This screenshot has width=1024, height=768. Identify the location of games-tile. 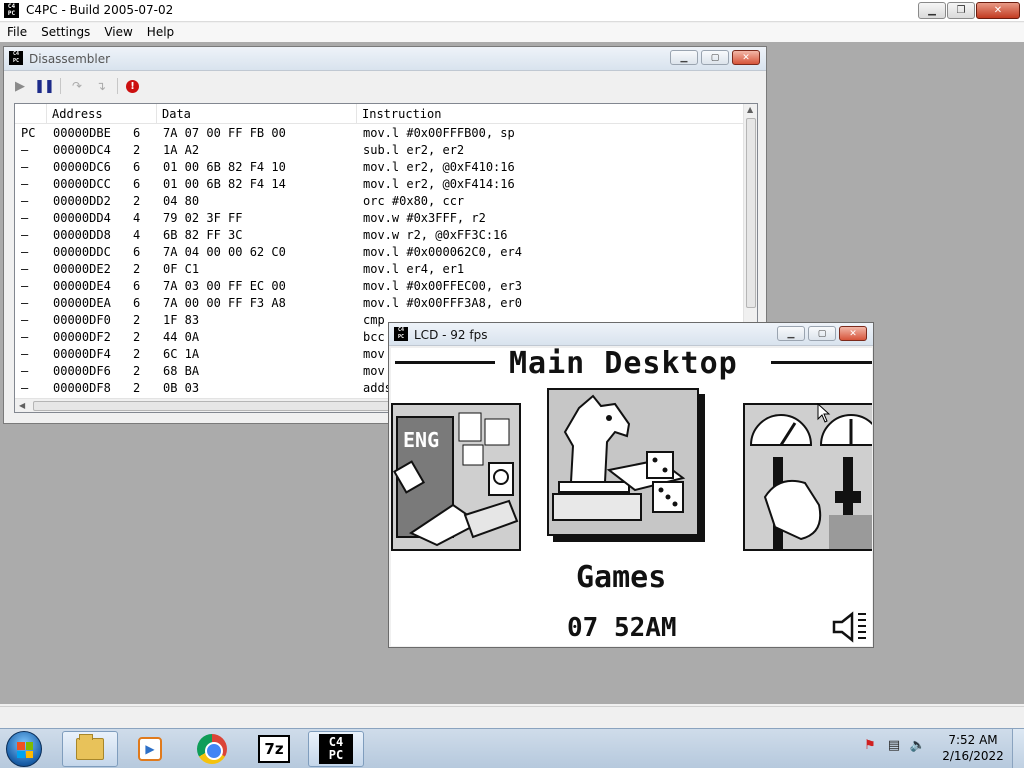
(623, 462).